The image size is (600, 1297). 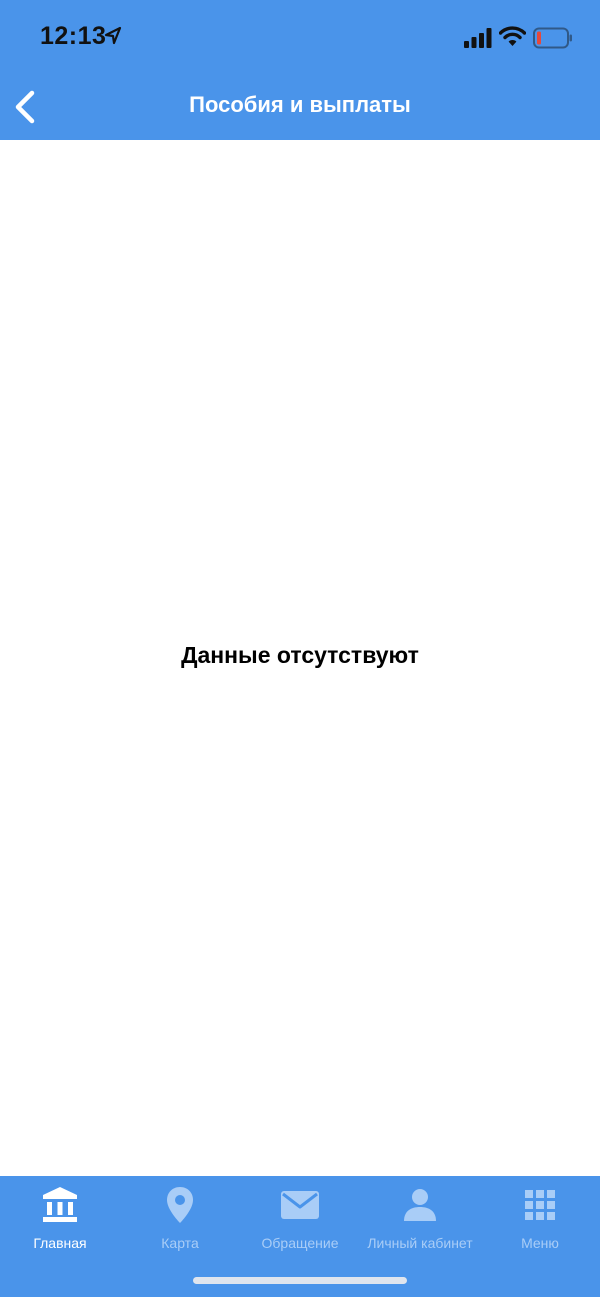 I want to click on user-icon, so click(x=420, y=1205).